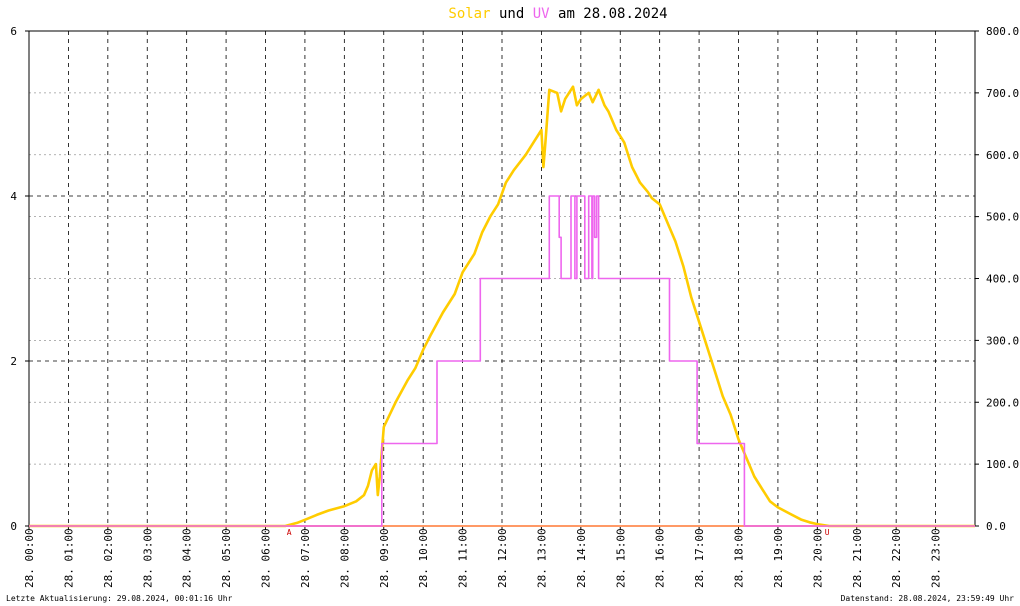 This screenshot has width=1020, height=606. What do you see at coordinates (305, 558) in the screenshot?
I see `x-tick-label: 28. 07:00` at bounding box center [305, 558].